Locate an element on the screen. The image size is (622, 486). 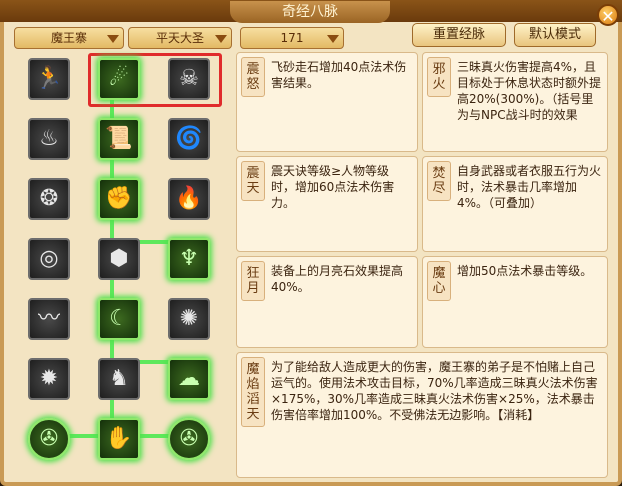
skill-description: 飞砂走石增加40点法术伤害结果。 is located at coordinates (339, 75).